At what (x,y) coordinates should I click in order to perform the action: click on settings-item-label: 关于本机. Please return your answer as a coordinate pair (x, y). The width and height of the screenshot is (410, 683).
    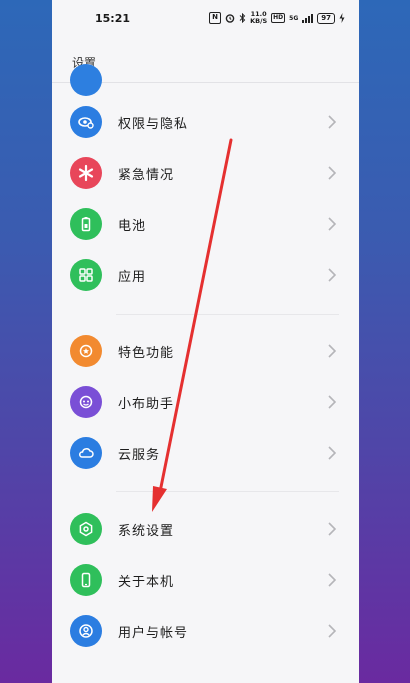
    Looking at the image, I should click on (146, 582).